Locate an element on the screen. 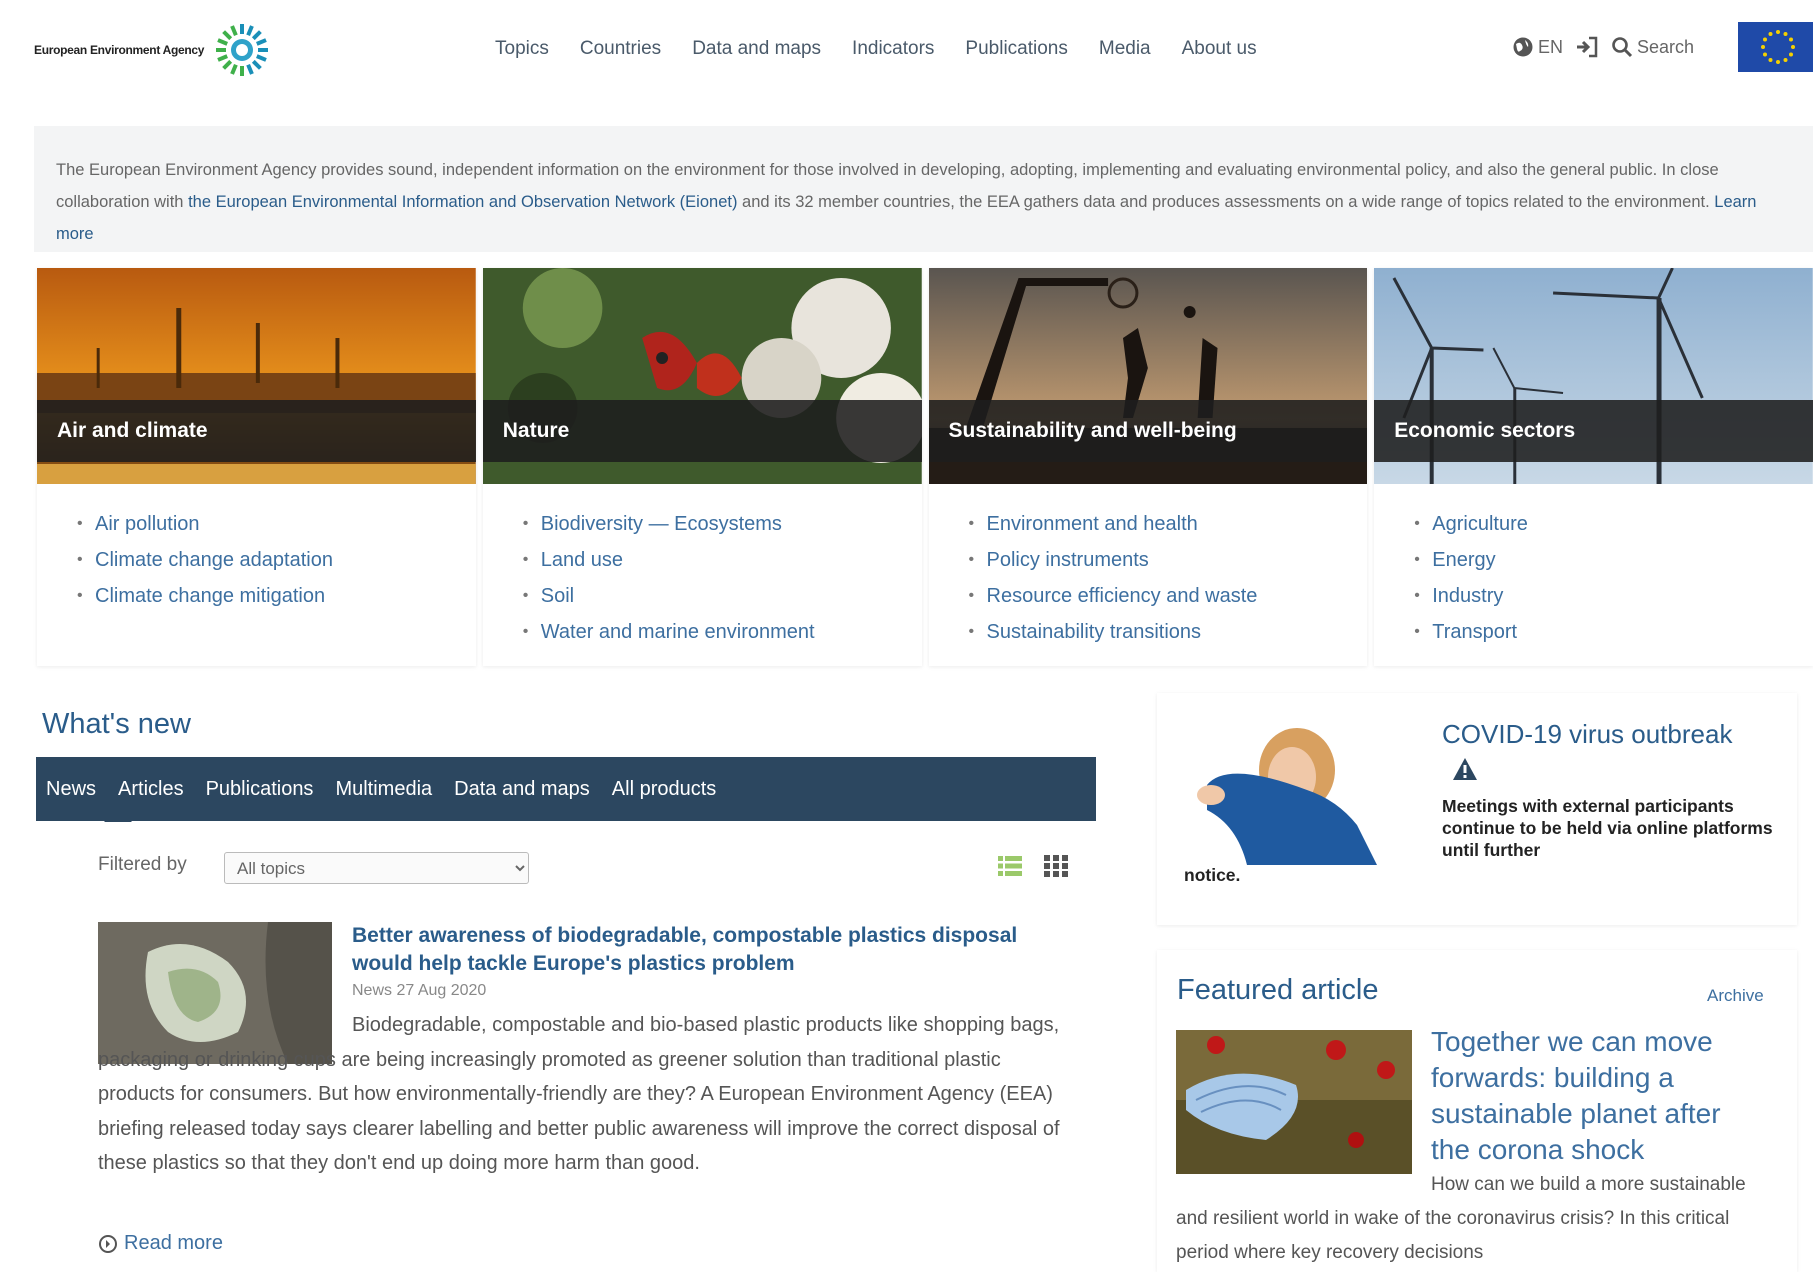 Image resolution: width=1813 pixels, height=1272 pixels. nav-topics: Topics is located at coordinates (522, 49).